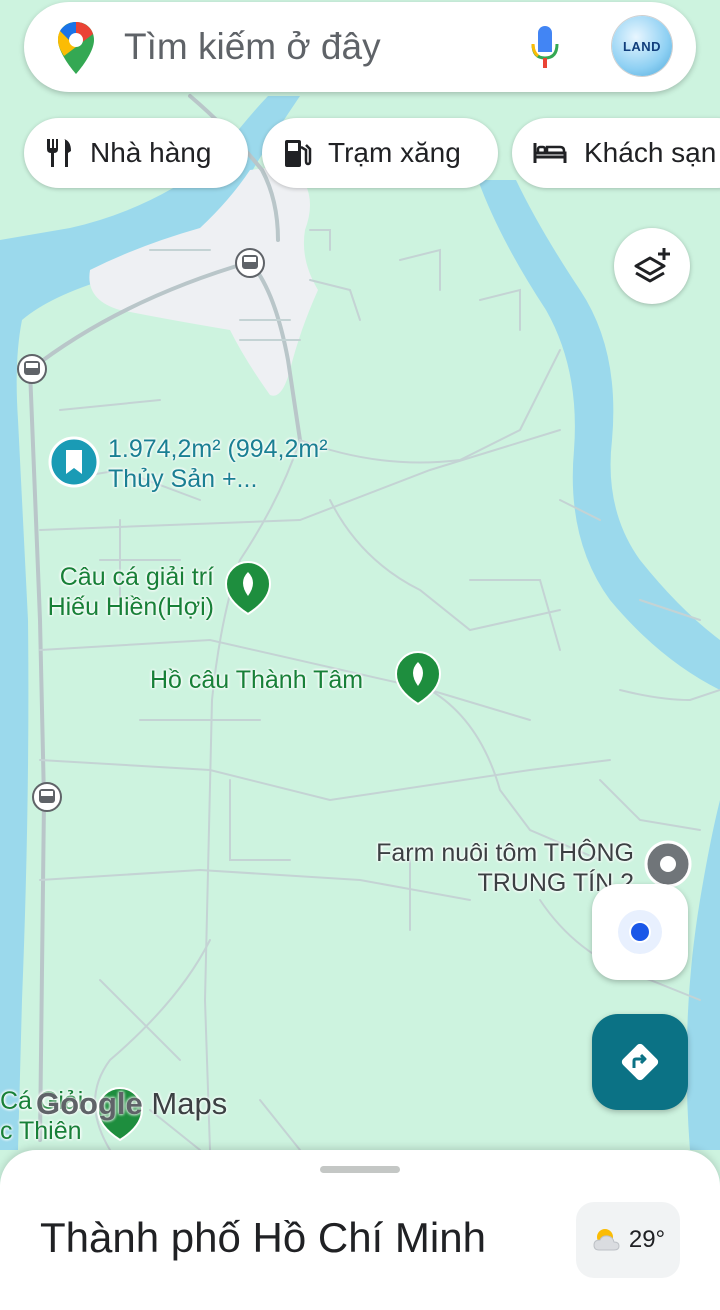  What do you see at coordinates (263, 1237) in the screenshot?
I see `place-name: Thành phố Hồ Chí Minh` at bounding box center [263, 1237].